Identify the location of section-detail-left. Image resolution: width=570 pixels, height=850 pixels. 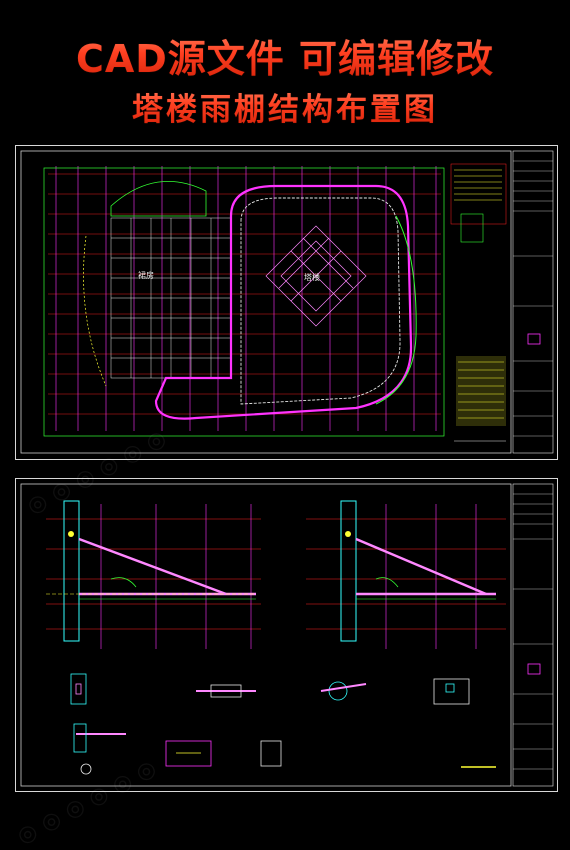
(153, 574).